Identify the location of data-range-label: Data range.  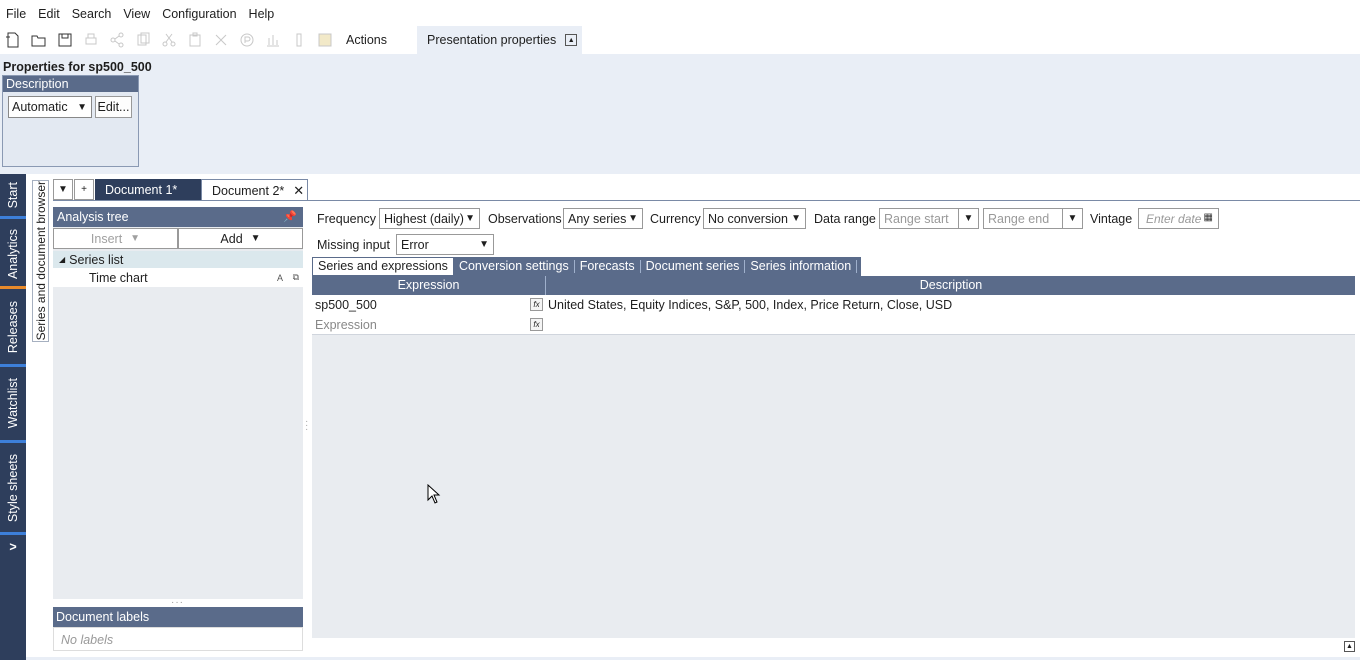
(845, 219).